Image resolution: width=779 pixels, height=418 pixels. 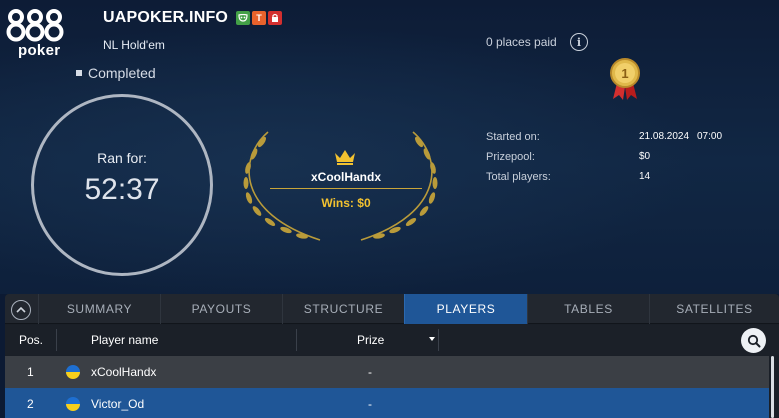 What do you see at coordinates (664, 136) in the screenshot?
I see `started-date: 21.08.2024` at bounding box center [664, 136].